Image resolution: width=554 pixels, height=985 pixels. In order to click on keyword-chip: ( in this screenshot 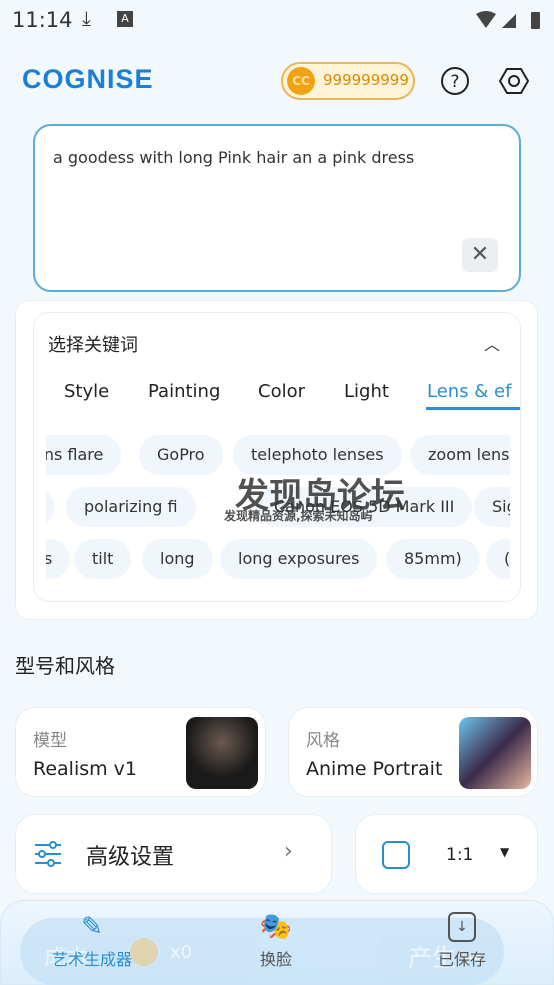, I will do `click(498, 559)`.